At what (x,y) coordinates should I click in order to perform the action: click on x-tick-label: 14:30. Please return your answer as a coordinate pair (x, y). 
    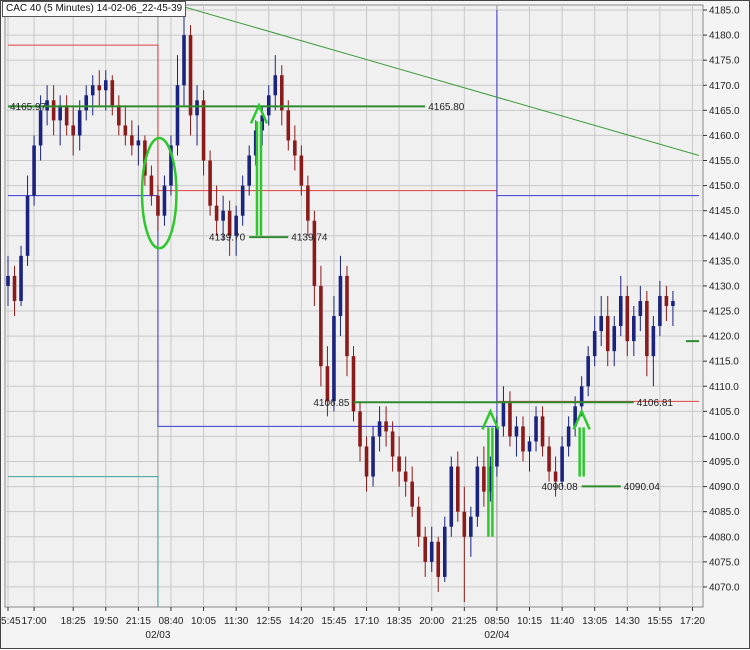
    Looking at the image, I should click on (627, 621).